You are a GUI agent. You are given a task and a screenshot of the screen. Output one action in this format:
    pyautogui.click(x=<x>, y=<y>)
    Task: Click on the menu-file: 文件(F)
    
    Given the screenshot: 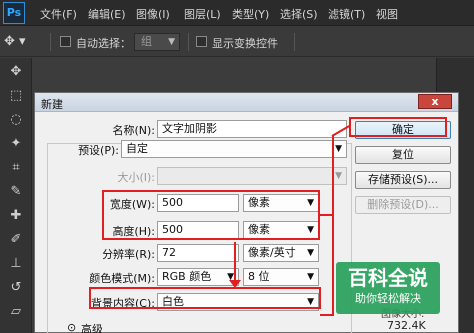 What is the action you would take?
    pyautogui.click(x=58, y=14)
    